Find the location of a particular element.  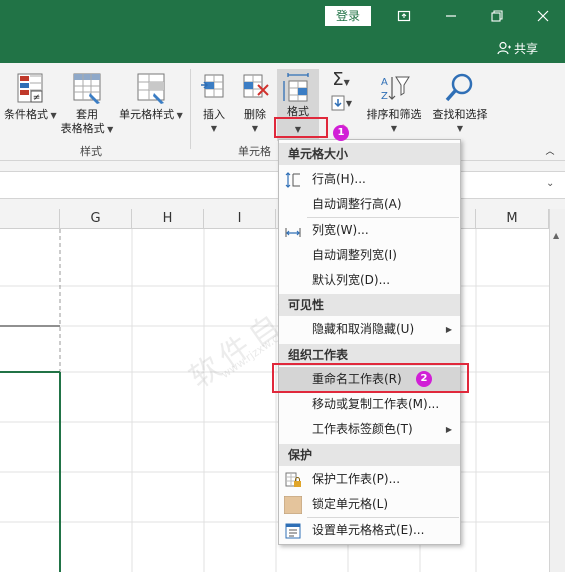

sigma-icon: Σ is located at coordinates (338, 79).